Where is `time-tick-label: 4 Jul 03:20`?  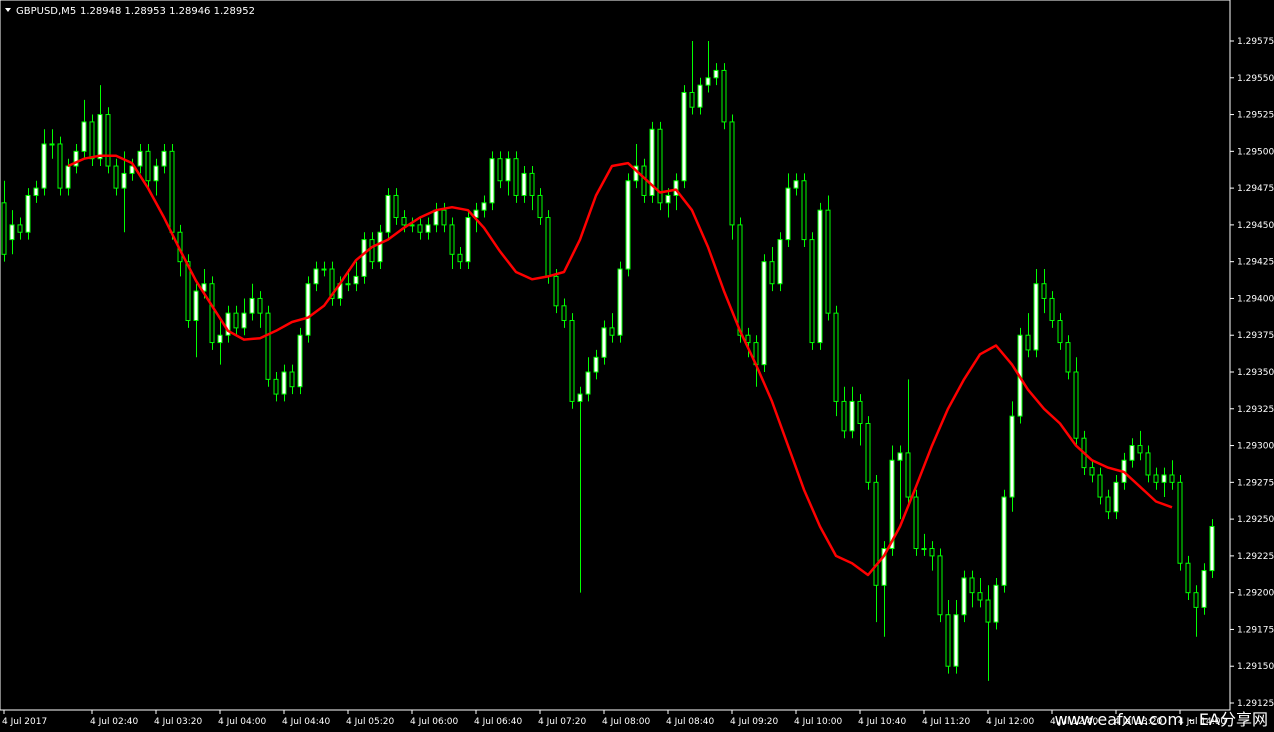
time-tick-label: 4 Jul 03:20 is located at coordinates (178, 722).